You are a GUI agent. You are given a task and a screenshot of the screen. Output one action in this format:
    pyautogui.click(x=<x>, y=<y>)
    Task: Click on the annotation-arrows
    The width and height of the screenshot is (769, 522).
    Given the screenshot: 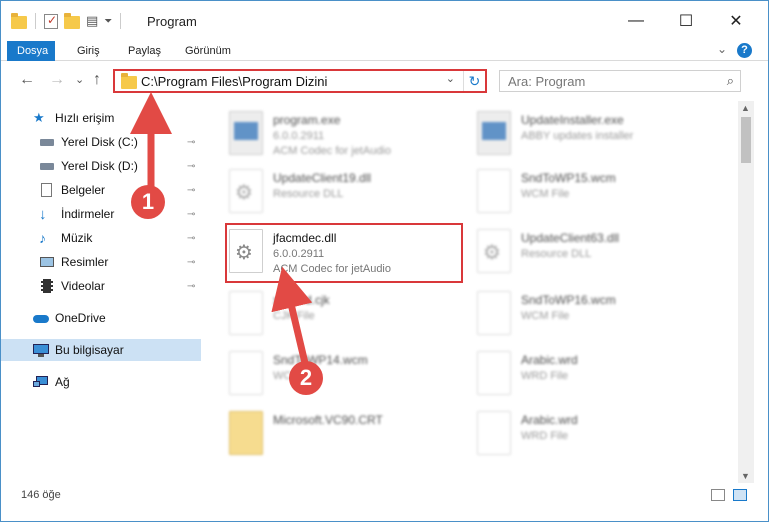 What is the action you would take?
    pyautogui.click(x=221, y=228)
    